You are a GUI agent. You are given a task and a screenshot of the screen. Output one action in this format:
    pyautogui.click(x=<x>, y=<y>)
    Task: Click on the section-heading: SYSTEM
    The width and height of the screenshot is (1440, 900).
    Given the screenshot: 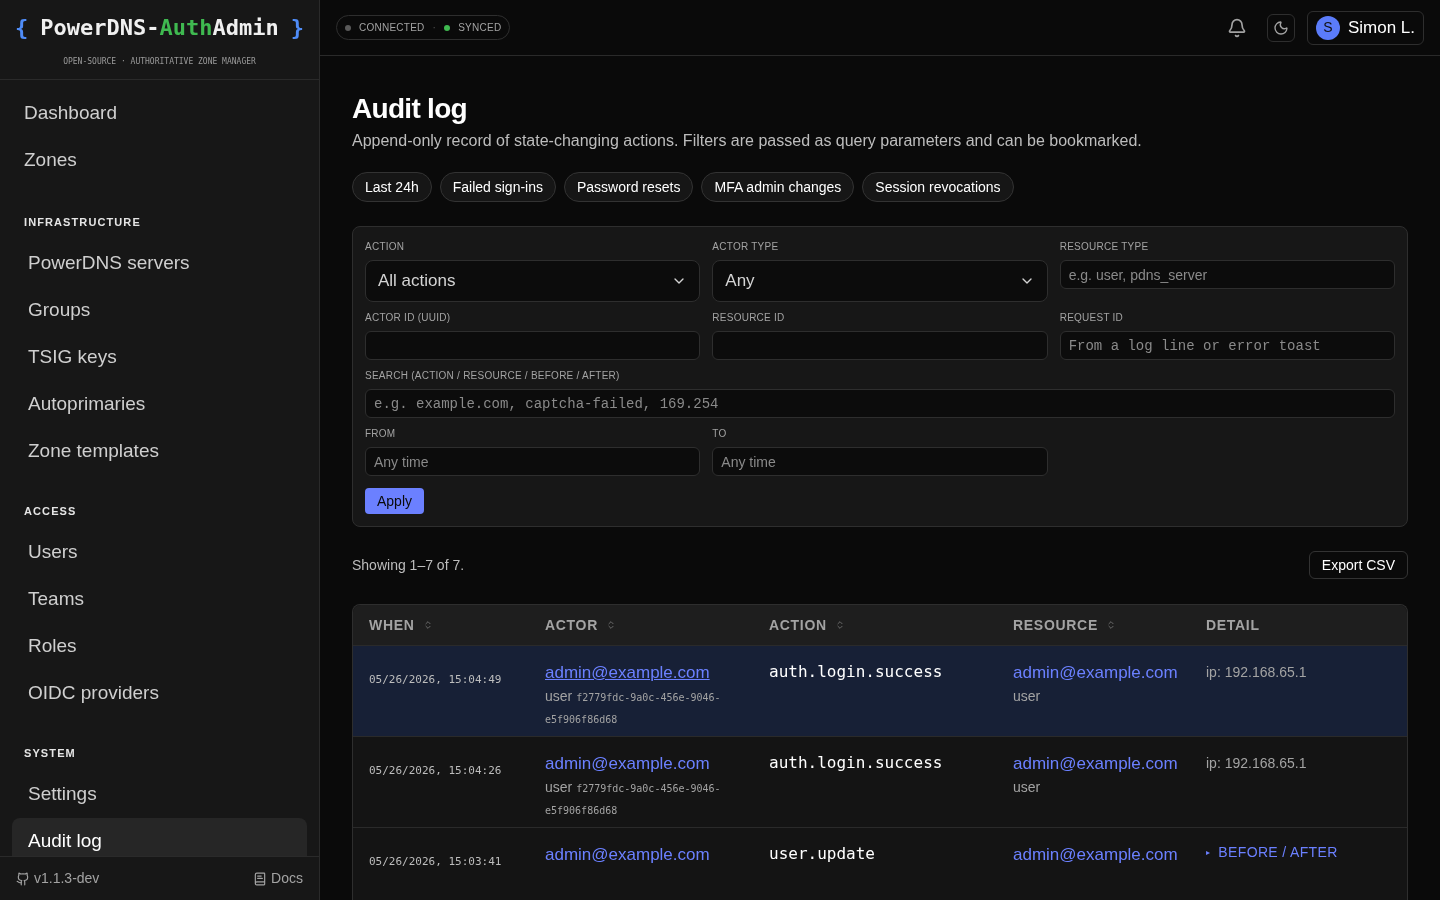 What is the action you would take?
    pyautogui.click(x=50, y=753)
    